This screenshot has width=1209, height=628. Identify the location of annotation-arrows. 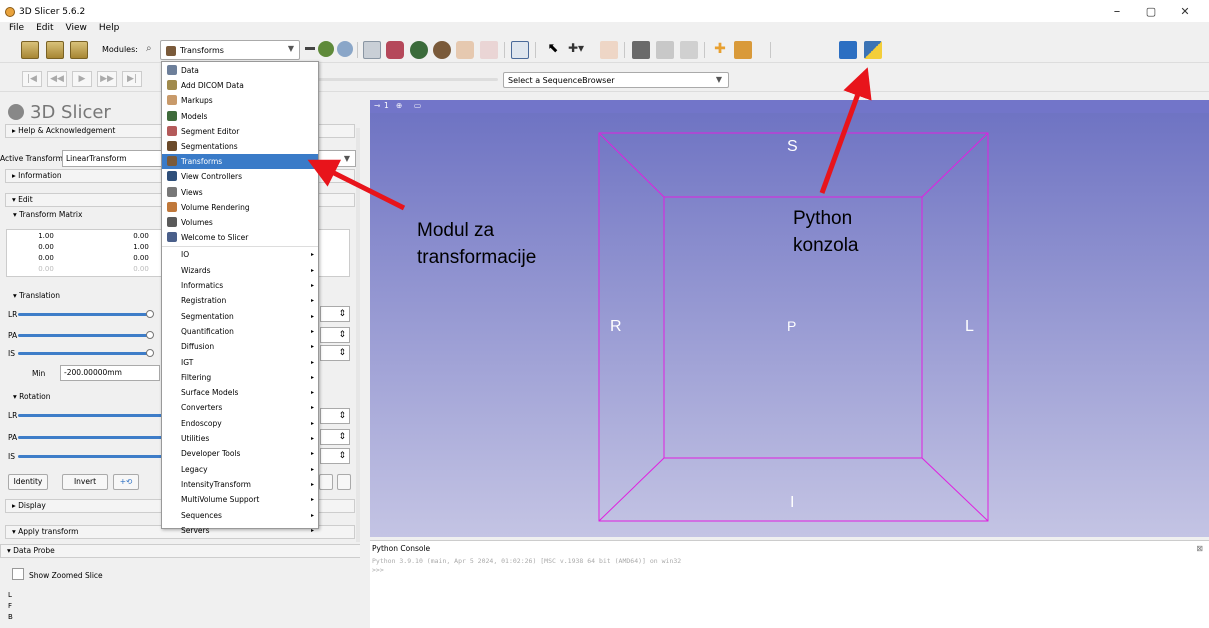
(589, 139).